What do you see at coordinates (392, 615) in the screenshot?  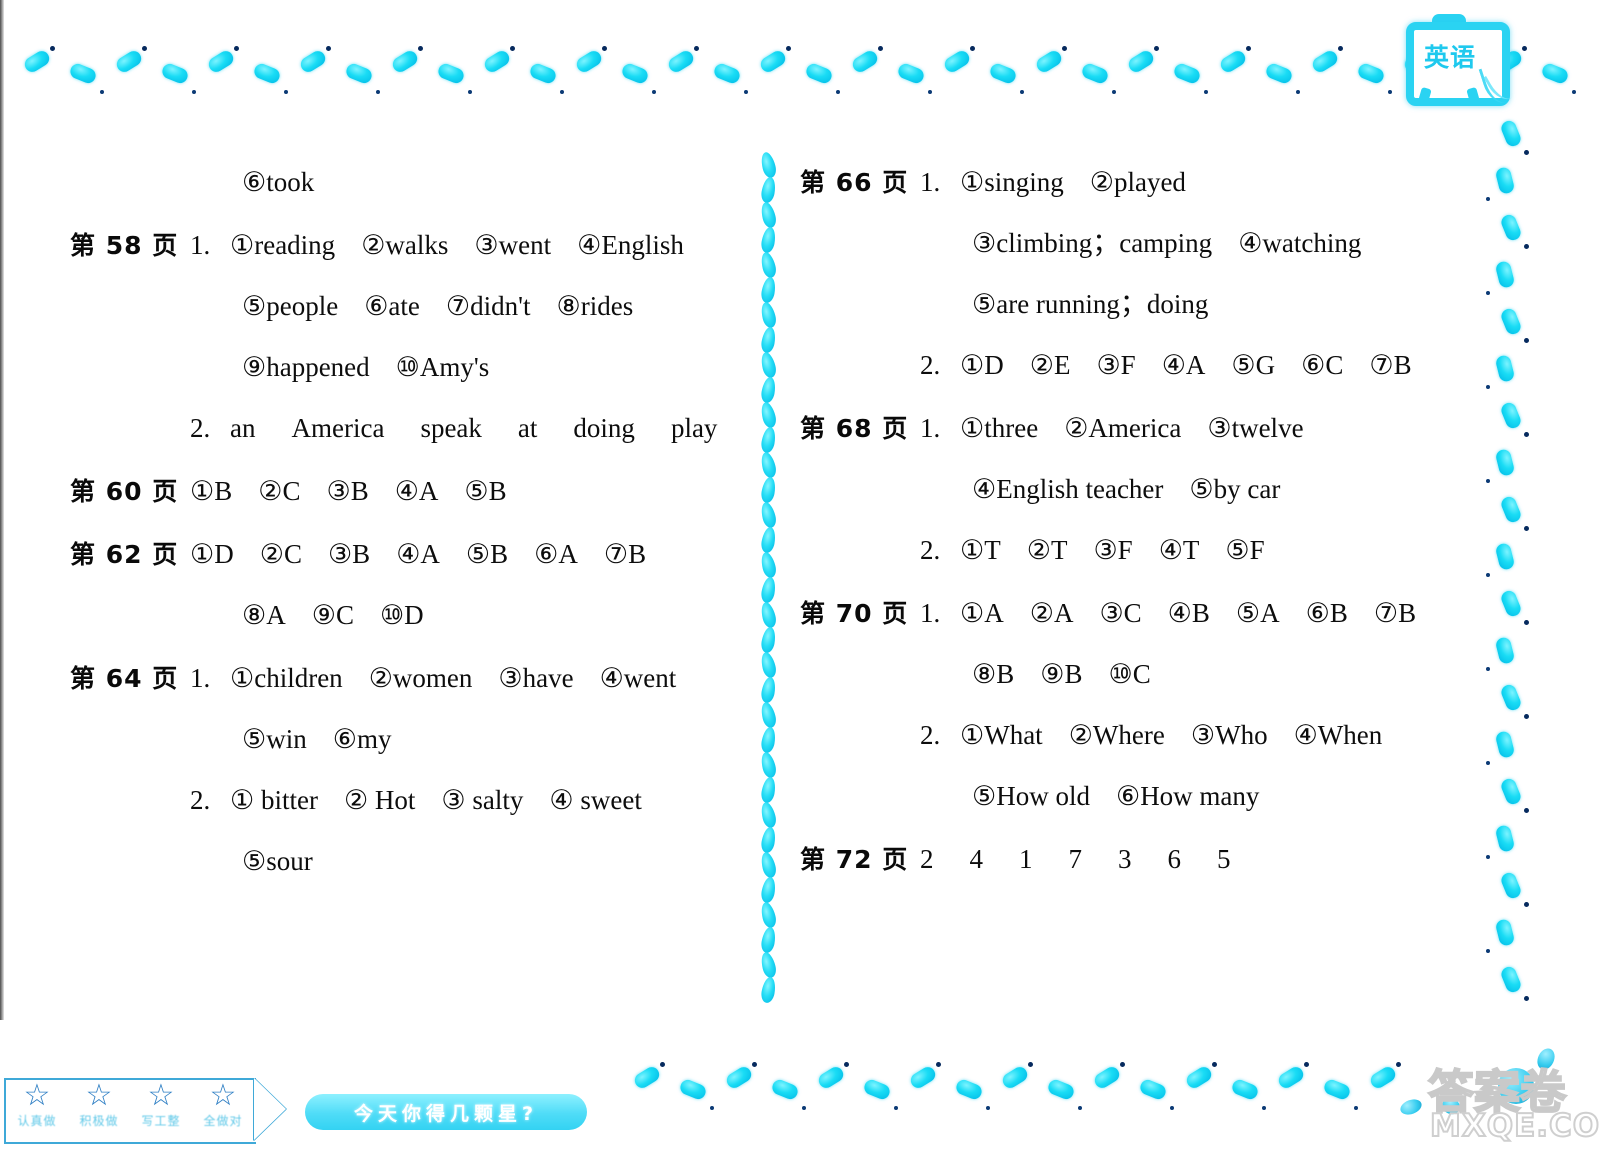 I see `answer-marker: ⑩` at bounding box center [392, 615].